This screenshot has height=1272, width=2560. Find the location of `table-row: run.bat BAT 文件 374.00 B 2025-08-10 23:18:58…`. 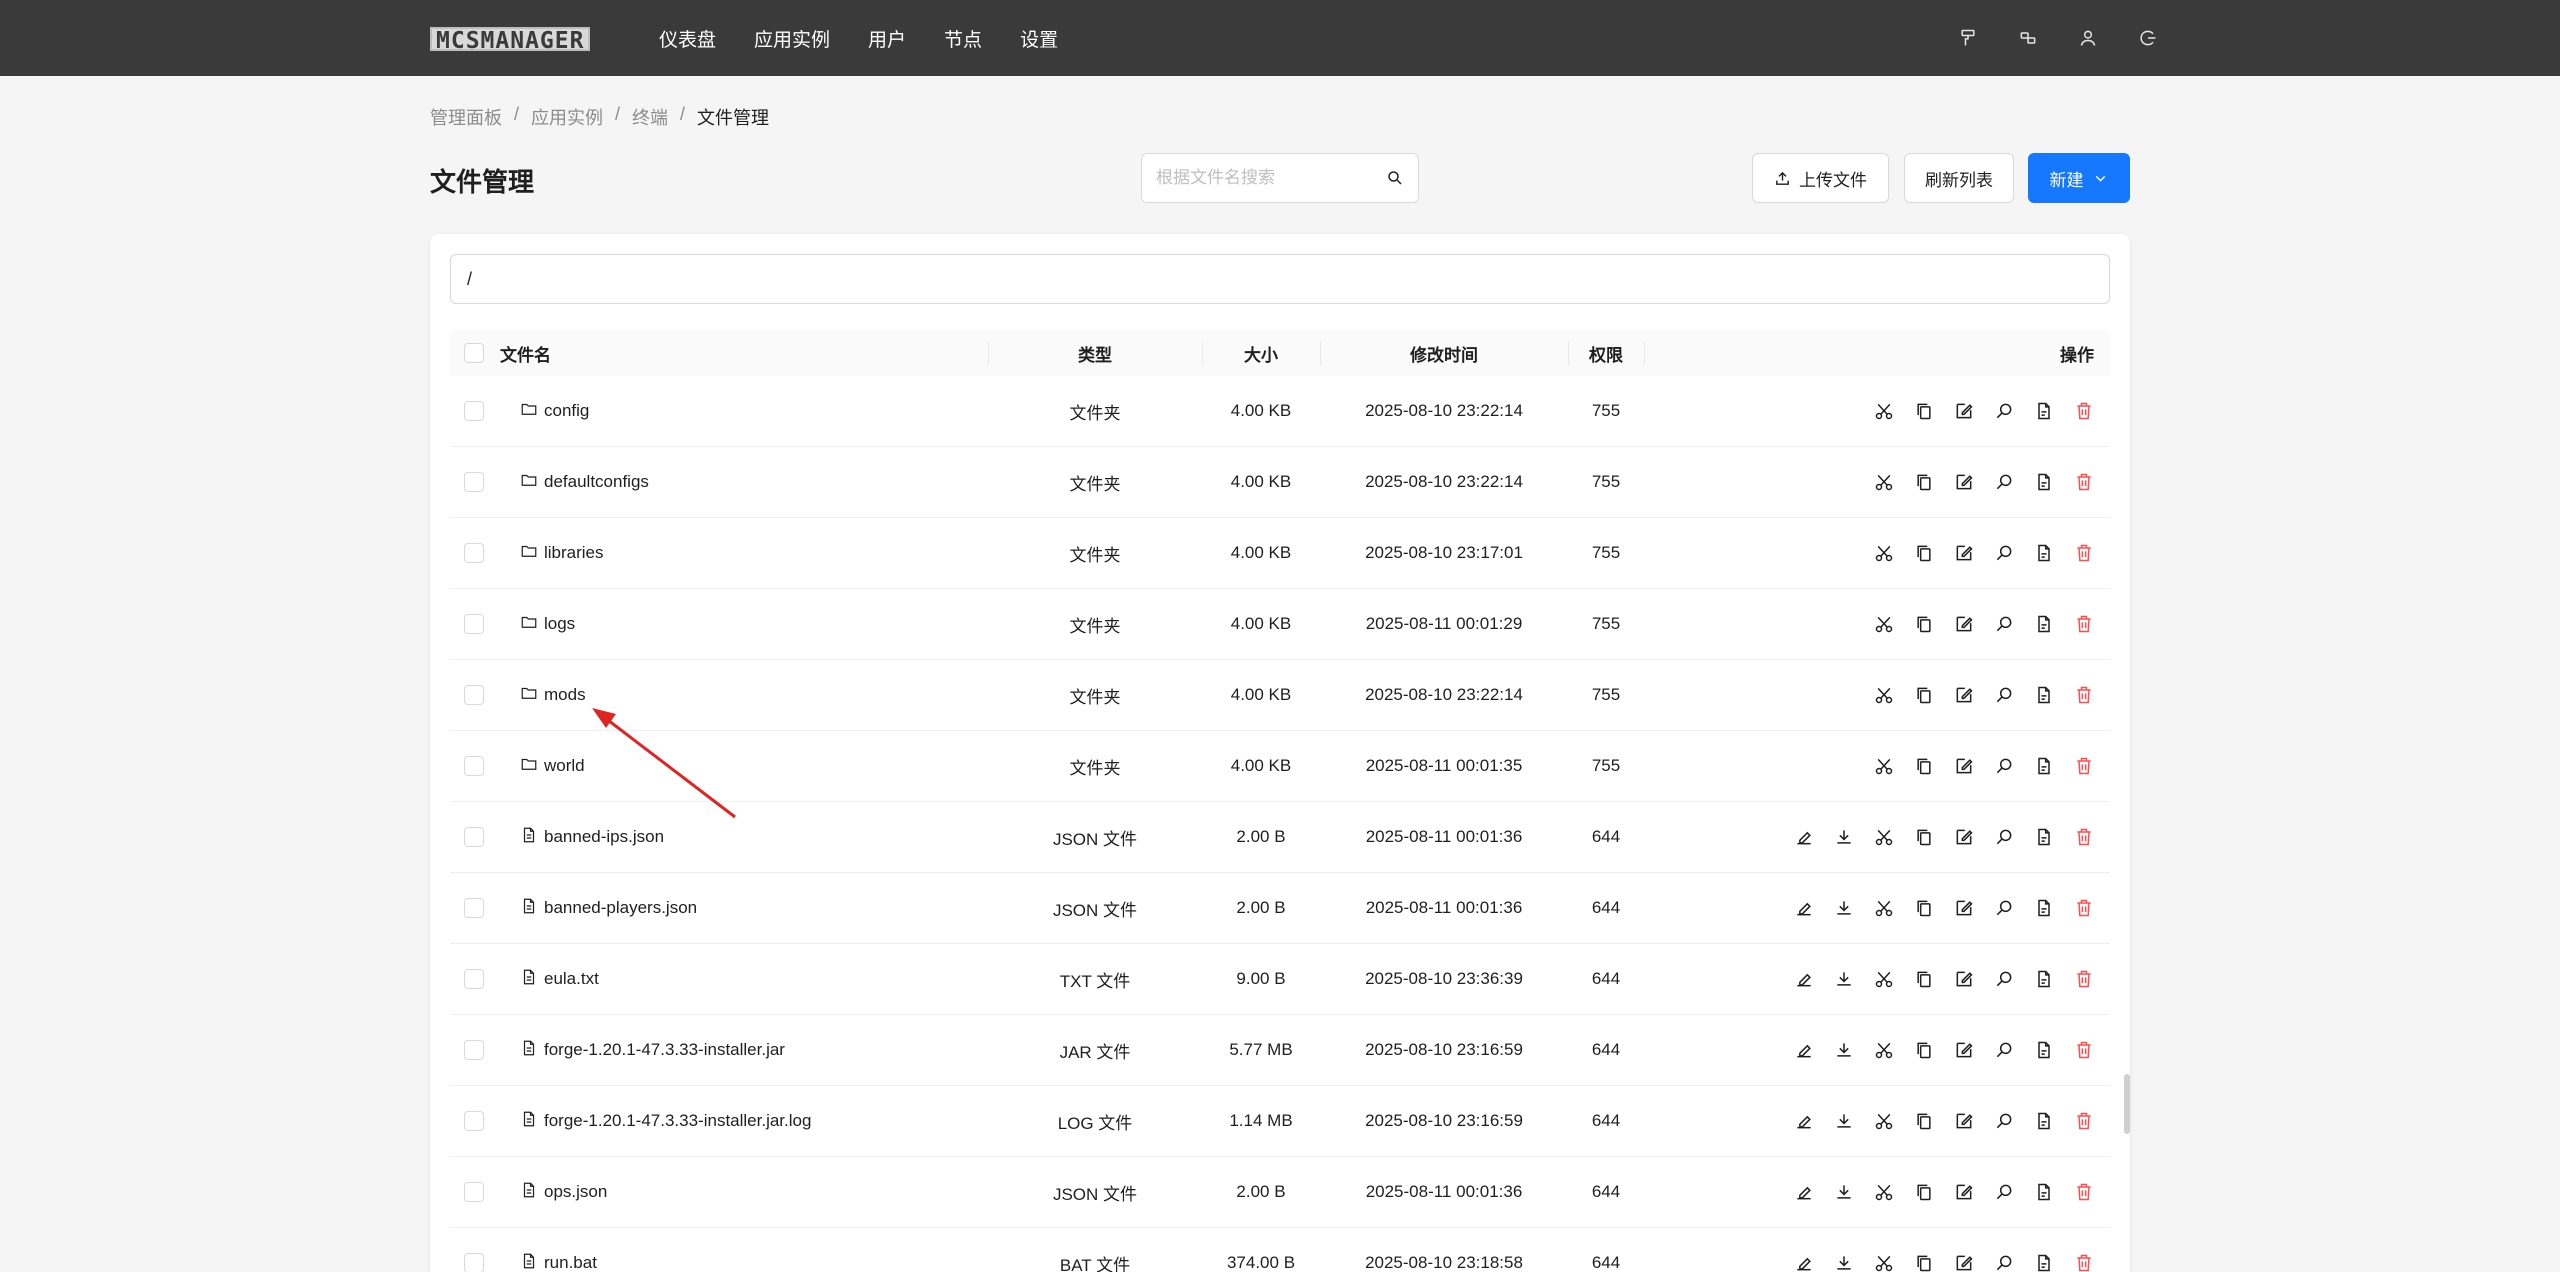

table-row: run.bat BAT 文件 374.00 B 2025-08-10 23:18:58… is located at coordinates (1280, 1250).